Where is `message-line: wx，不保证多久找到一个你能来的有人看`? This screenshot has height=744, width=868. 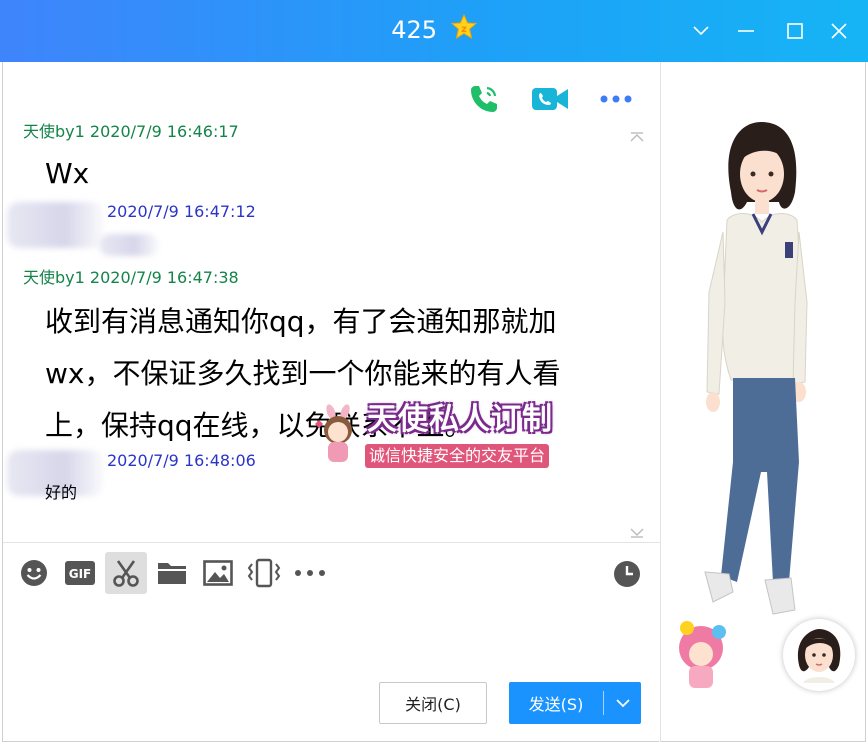
message-line: wx，不保证多久找到一个你能来的有人看 is located at coordinates (303, 373).